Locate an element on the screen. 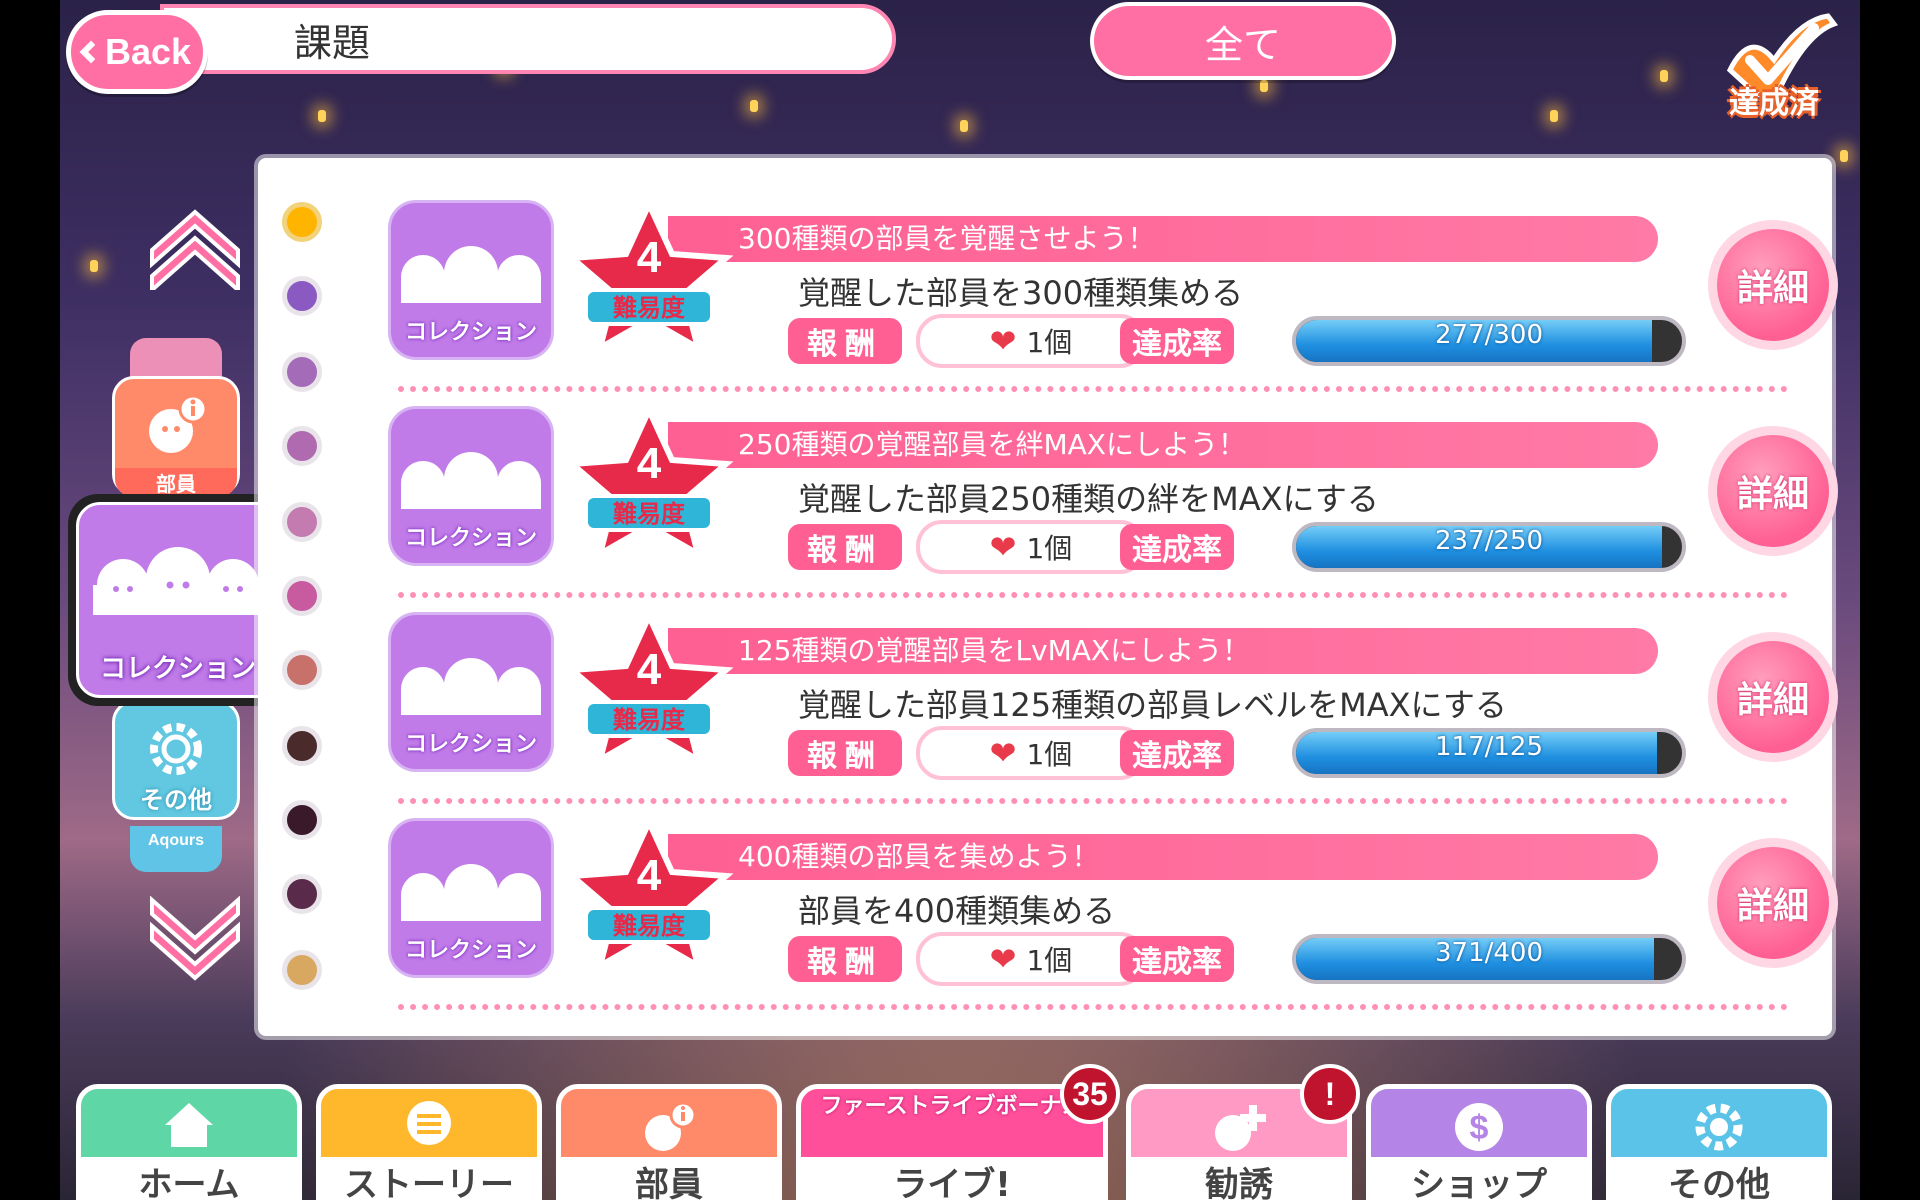 Image resolution: width=1920 pixels, height=1200 pixels. nav-other-button: その他 is located at coordinates (1719, 1142).